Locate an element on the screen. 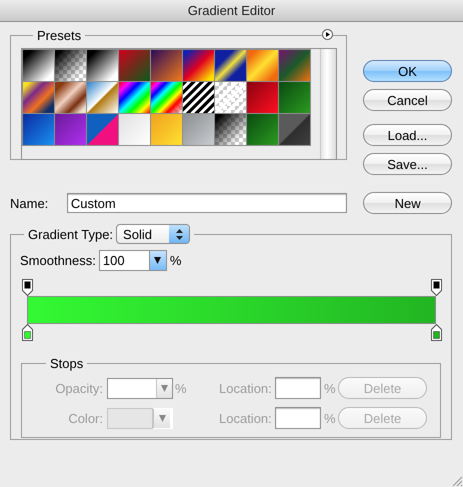 The width and height of the screenshot is (463, 487). opacity-label: Opacity: is located at coordinates (79, 388).